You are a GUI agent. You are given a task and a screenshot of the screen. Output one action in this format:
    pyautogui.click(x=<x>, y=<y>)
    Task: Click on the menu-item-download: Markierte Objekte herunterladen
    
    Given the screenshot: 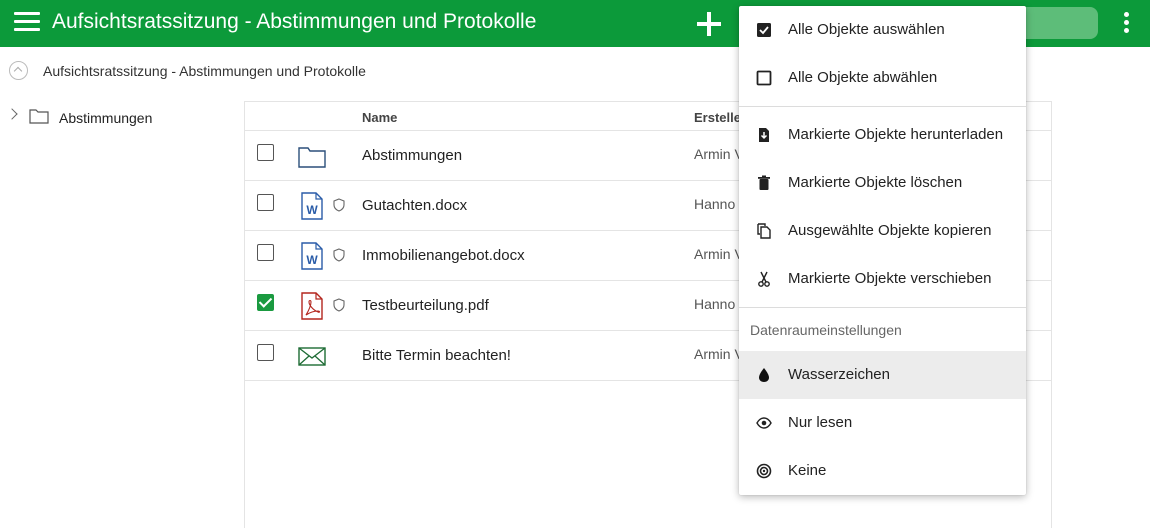 What is the action you would take?
    pyautogui.click(x=882, y=135)
    